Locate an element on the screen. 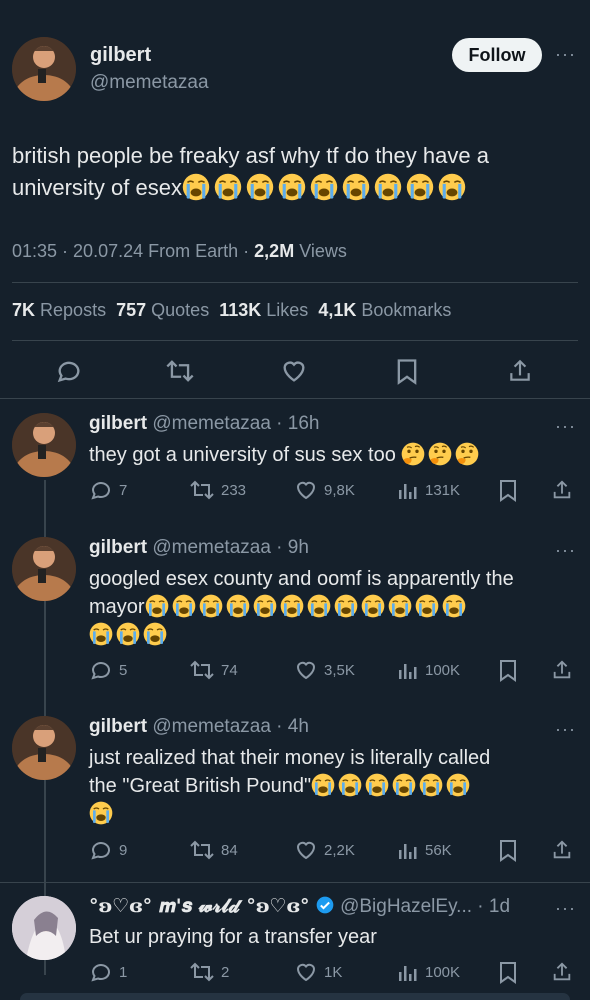  handle-time: @BigHazelEy... · 1d is located at coordinates (425, 906).